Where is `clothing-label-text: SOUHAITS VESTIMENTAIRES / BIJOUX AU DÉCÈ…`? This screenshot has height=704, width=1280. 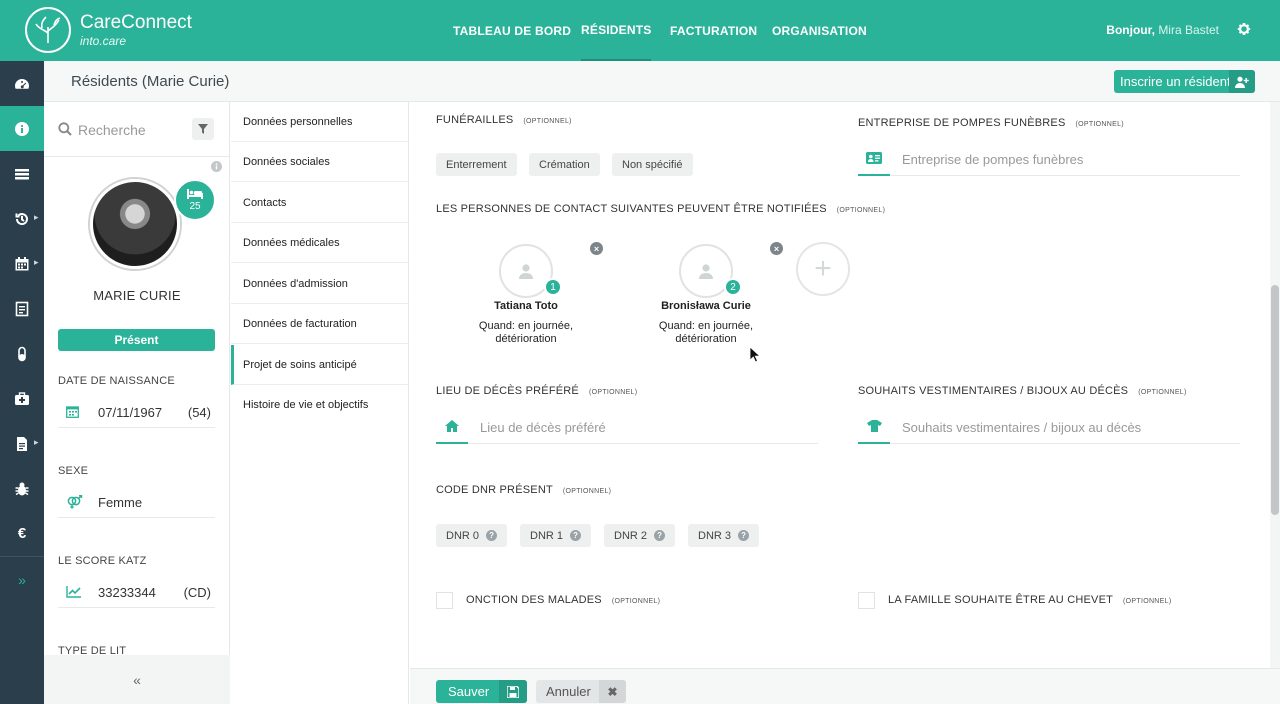 clothing-label-text: SOUHAITS VESTIMENTAIRES / BIJOUX AU DÉCÈ… is located at coordinates (993, 391).